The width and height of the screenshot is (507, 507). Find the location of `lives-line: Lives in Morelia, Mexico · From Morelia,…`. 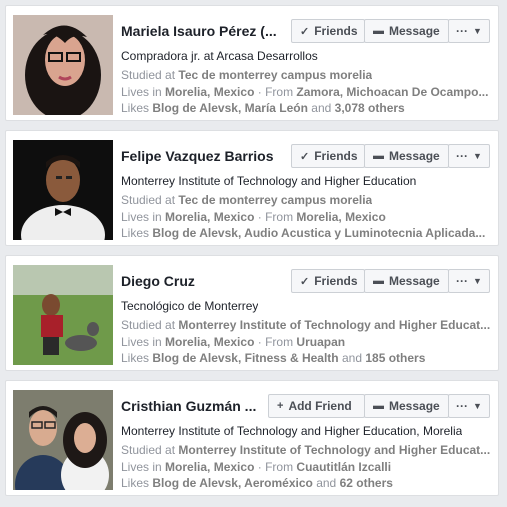

lives-line: Lives in Morelia, Mexico · From Morelia,… is located at coordinates (253, 217).